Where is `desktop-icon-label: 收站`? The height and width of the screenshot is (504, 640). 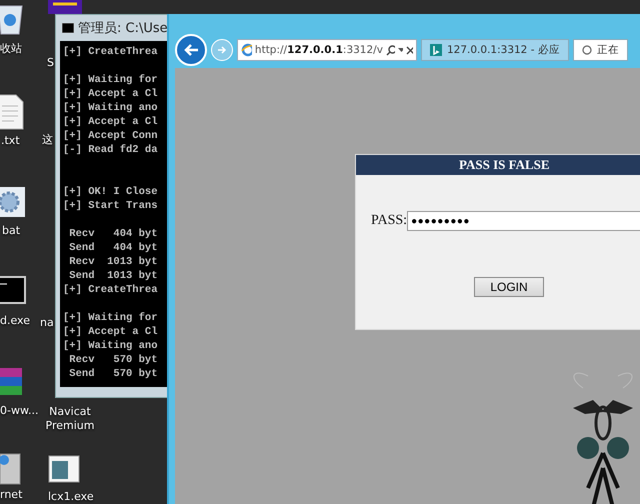 desktop-icon-label: 收站 is located at coordinates (11, 49).